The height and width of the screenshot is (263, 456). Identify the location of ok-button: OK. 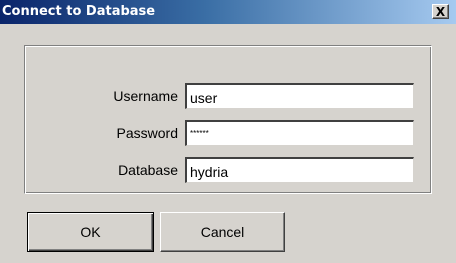
(90, 232).